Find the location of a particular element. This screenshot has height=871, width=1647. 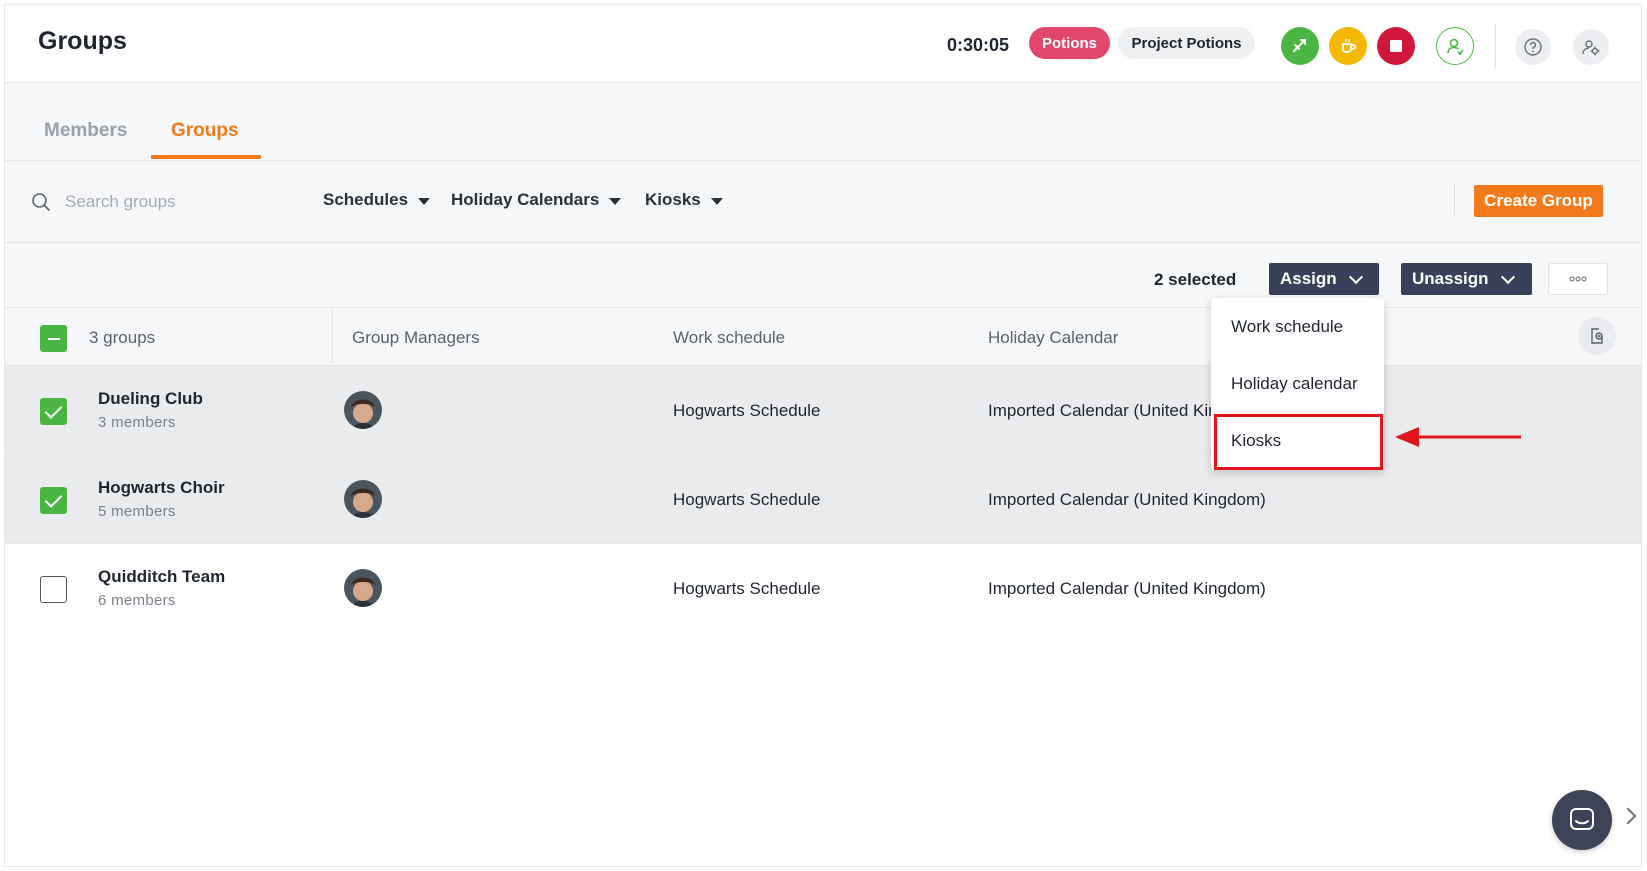

chat-icon is located at coordinates (1582, 819).